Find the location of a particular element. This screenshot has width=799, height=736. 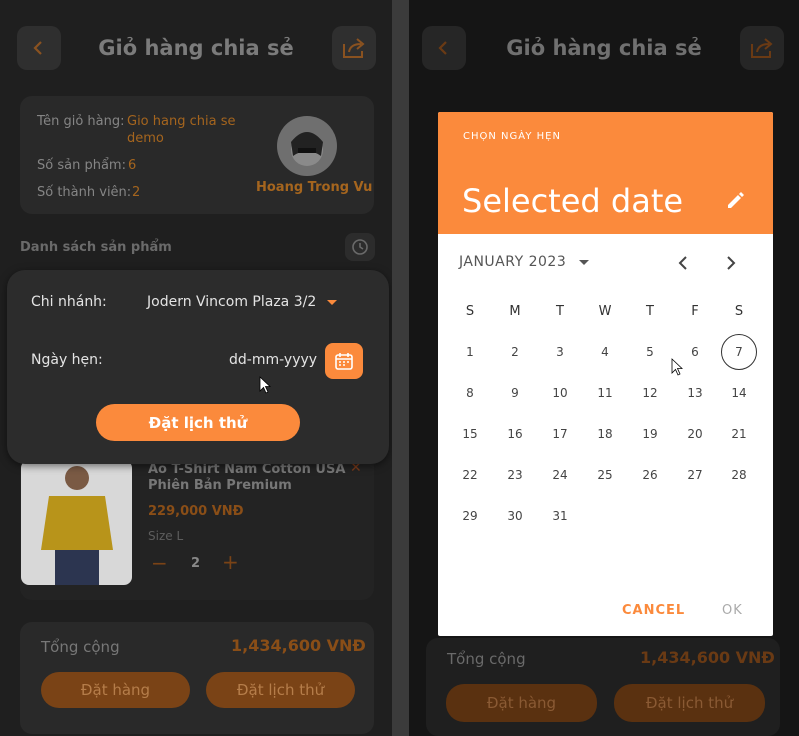

date-label: Ngày hẹn: is located at coordinates (67, 360).